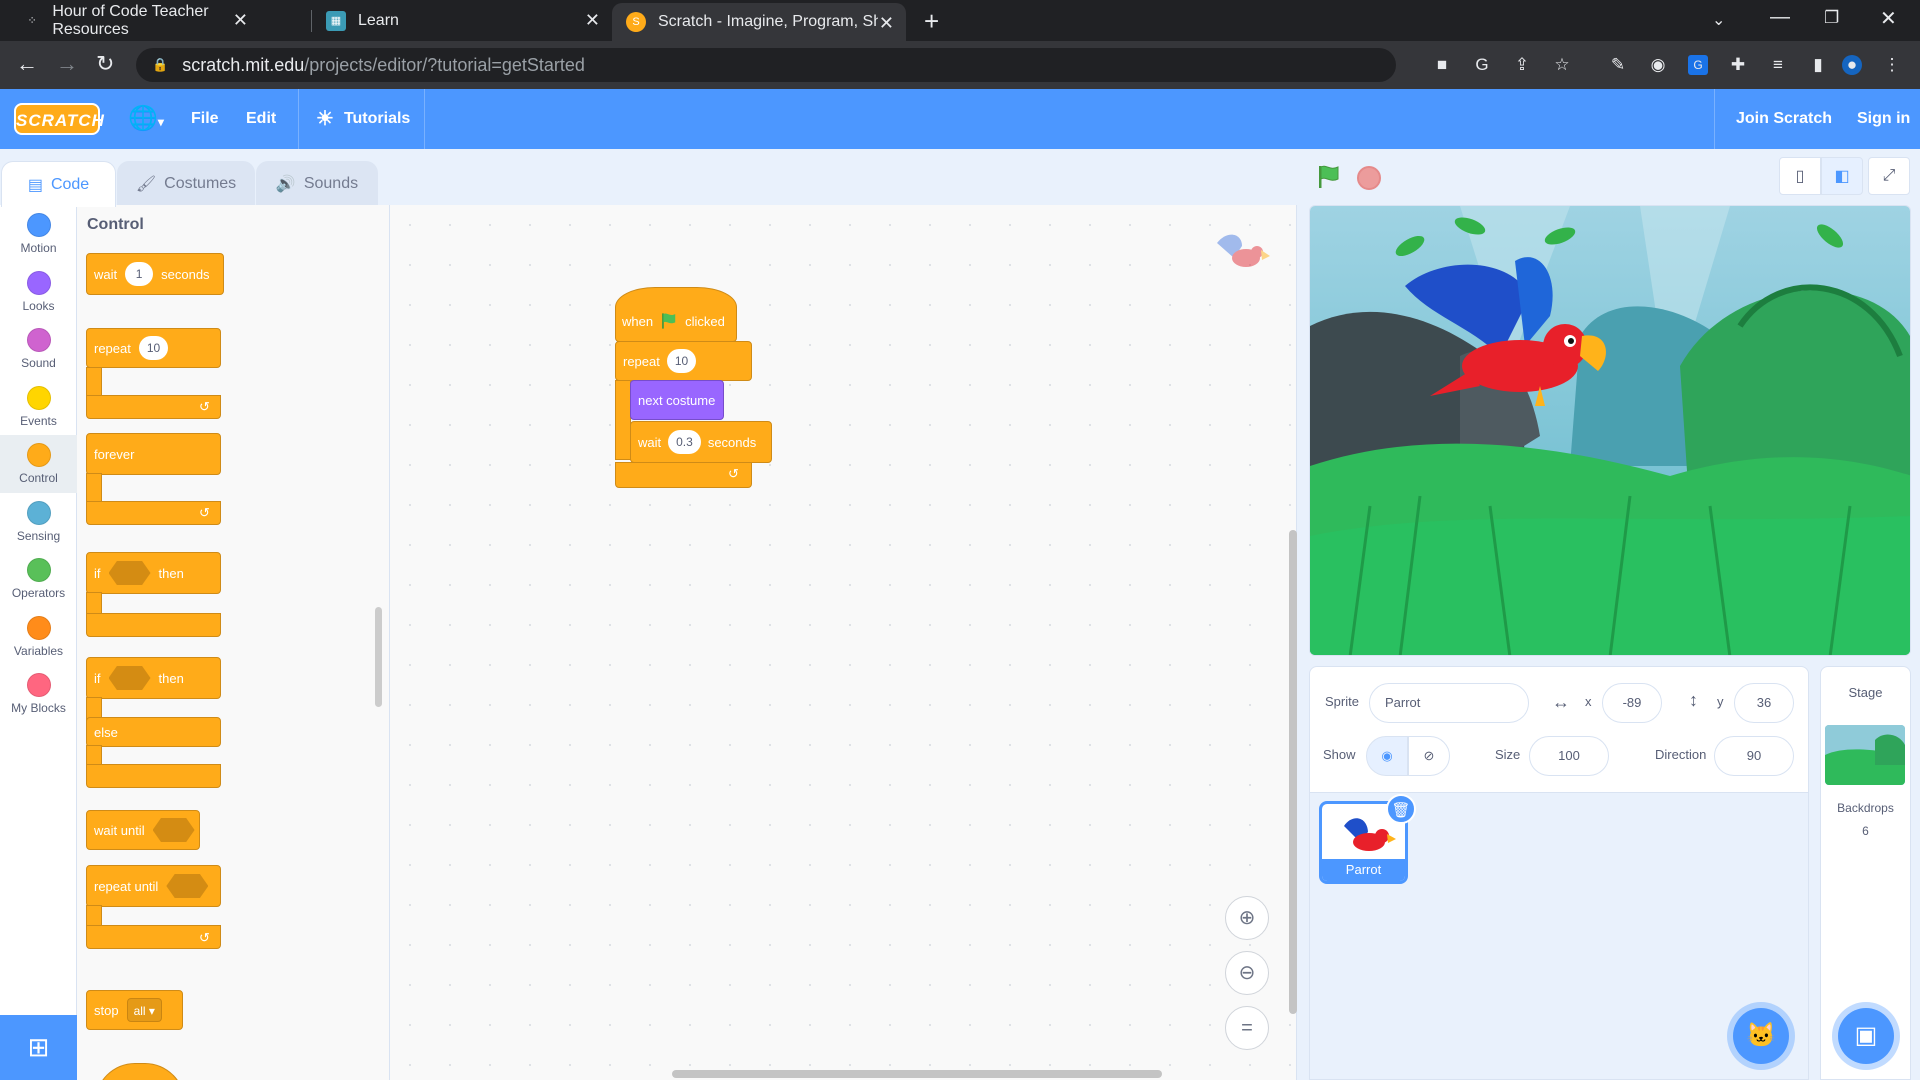  What do you see at coordinates (38, 407) in the screenshot?
I see `category-events: Events` at bounding box center [38, 407].